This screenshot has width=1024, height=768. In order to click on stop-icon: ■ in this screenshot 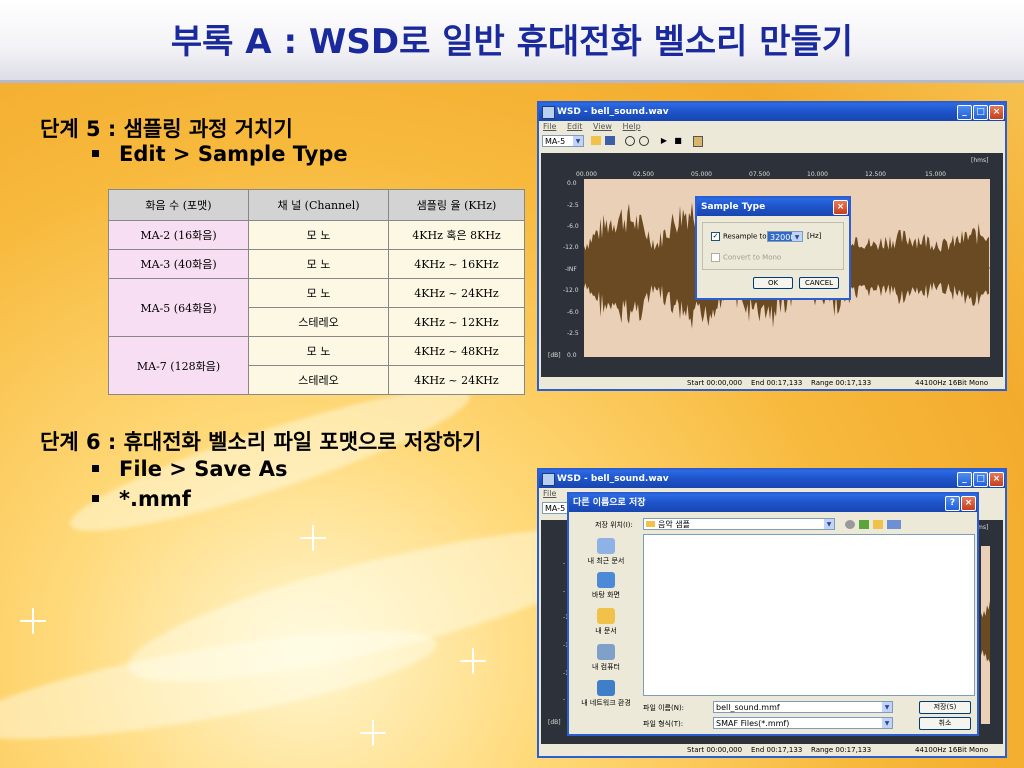, I will do `click(678, 140)`.